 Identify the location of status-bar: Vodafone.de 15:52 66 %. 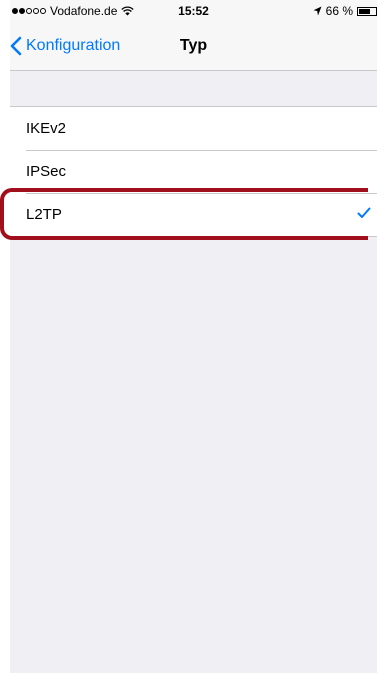
(193, 11).